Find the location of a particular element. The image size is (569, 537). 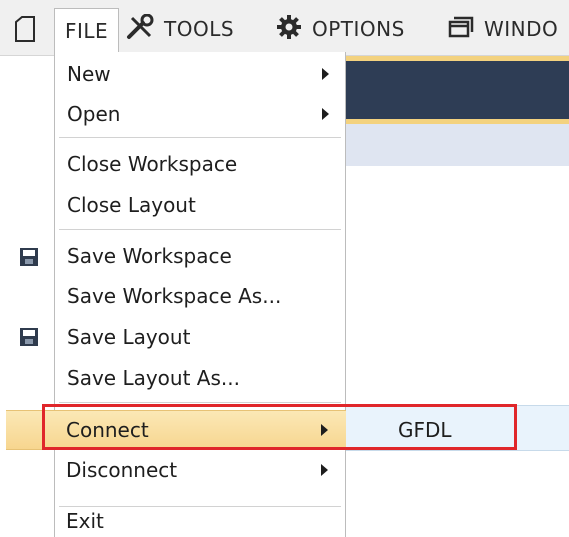

menu-item-save-workspace-label: Save Workspace is located at coordinates (149, 256).